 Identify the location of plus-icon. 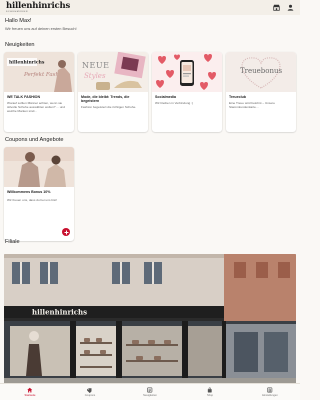
(66, 232).